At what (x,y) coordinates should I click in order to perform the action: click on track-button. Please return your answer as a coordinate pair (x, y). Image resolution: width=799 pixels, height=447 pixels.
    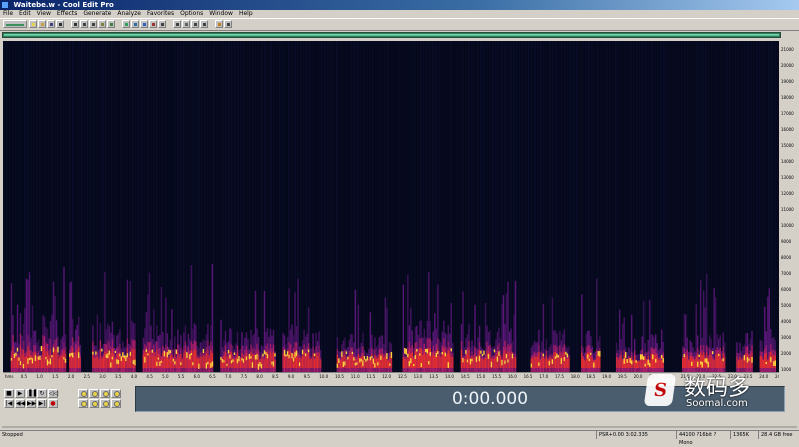
    Looking at the image, I should click on (162, 24).